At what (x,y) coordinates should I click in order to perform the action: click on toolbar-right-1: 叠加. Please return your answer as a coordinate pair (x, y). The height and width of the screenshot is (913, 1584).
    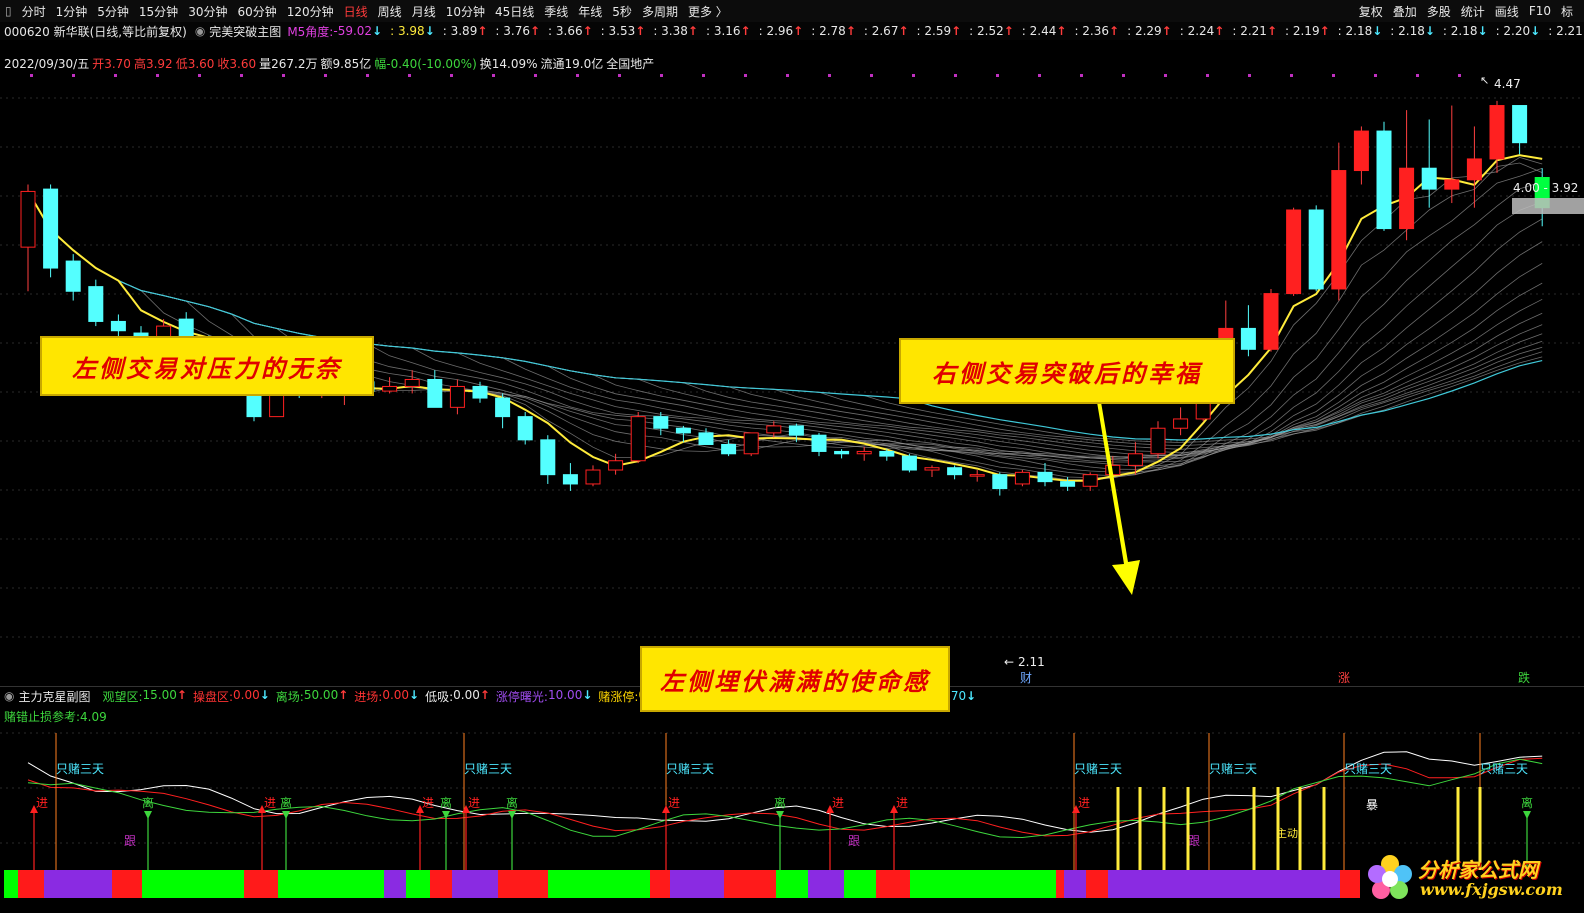
    Looking at the image, I should click on (1405, 11).